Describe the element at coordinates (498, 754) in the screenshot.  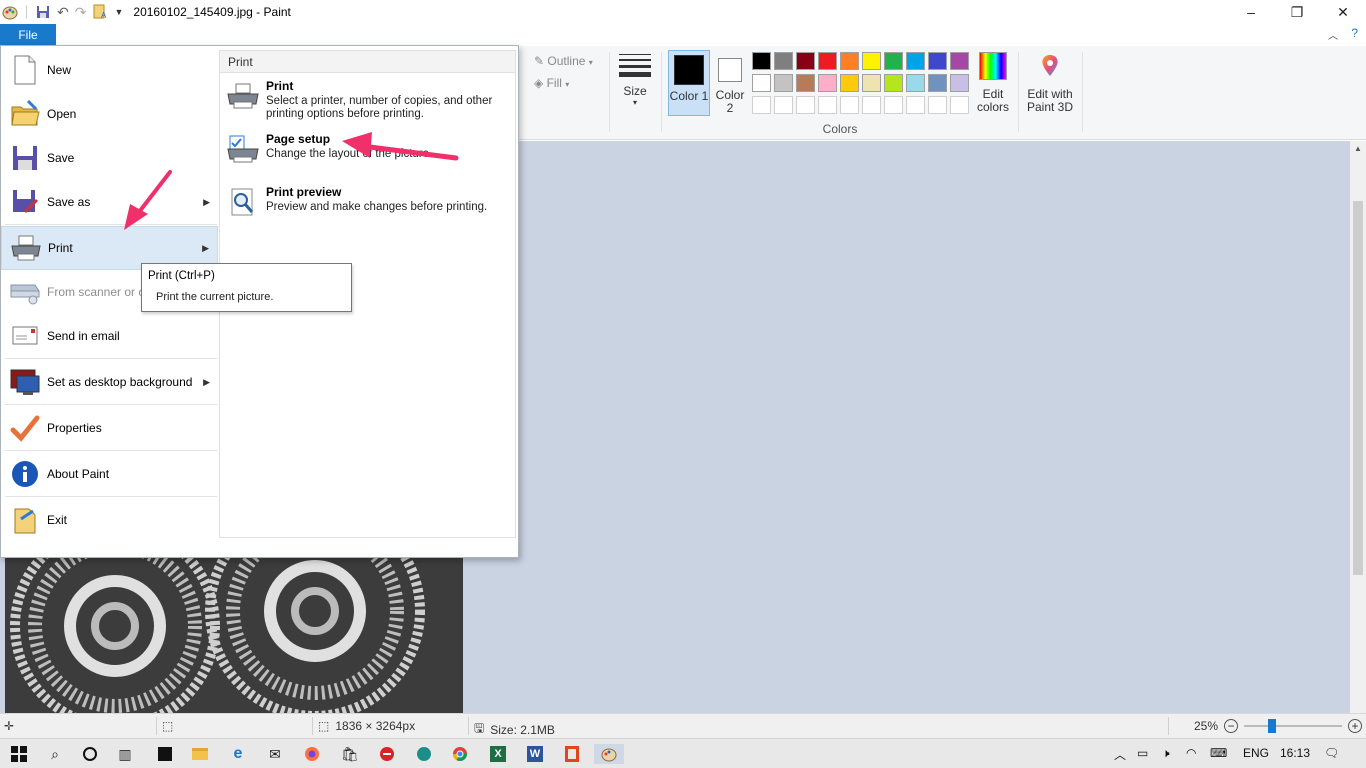
I see `excel-icon: X` at that location.